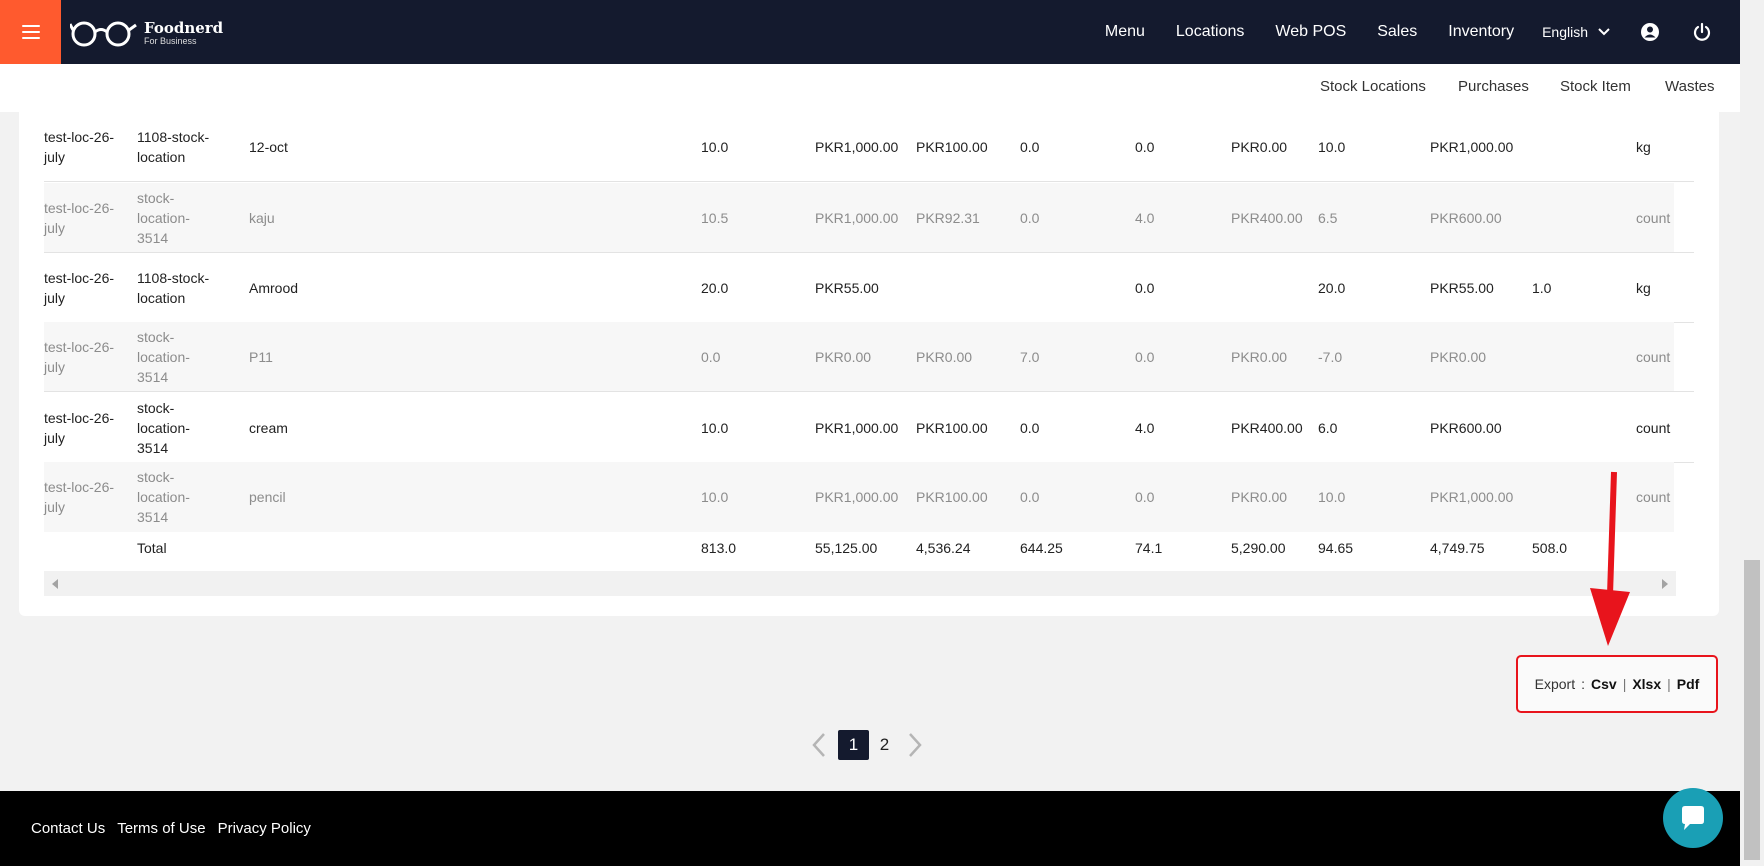  Describe the element at coordinates (268, 147) in the screenshot. I see `item-name-cell: 12-oct` at that location.